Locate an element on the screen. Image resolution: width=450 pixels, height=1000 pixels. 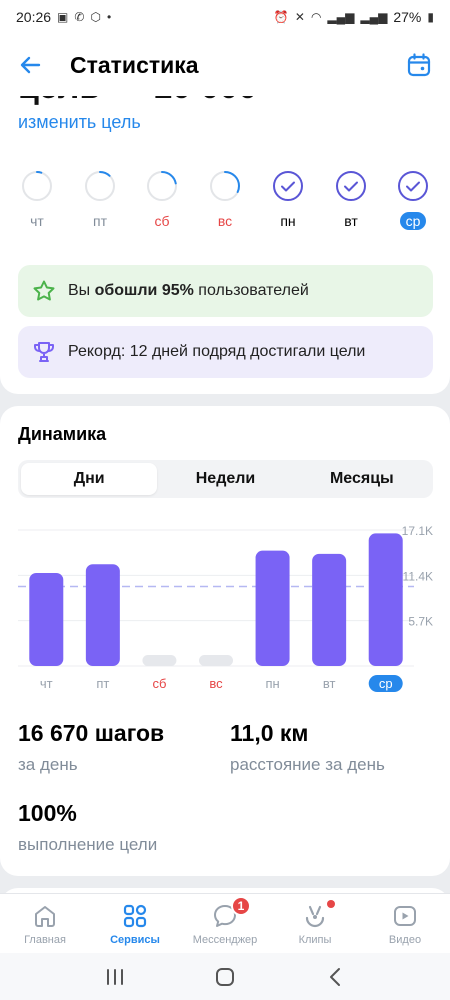
gallery-notification-icon: ▣ is located at coordinates (63, 17).